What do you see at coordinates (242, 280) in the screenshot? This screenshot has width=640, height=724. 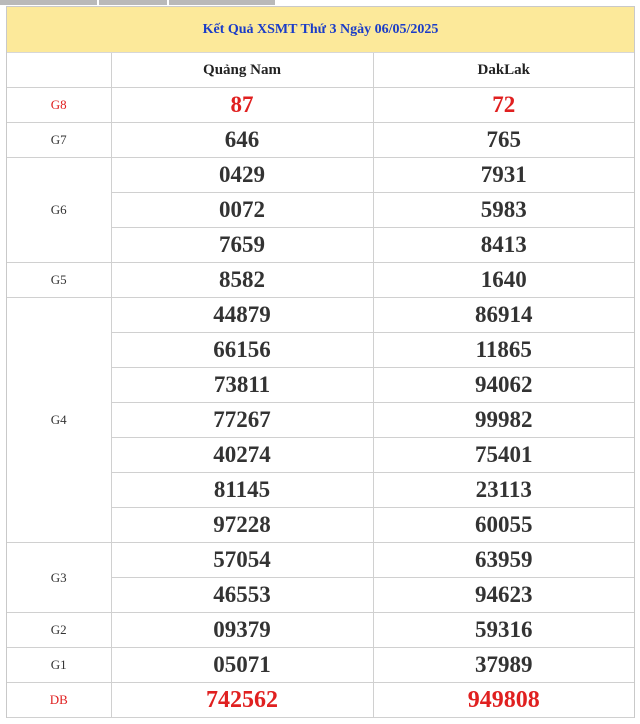 I see `g5-value-1: 8582` at bounding box center [242, 280].